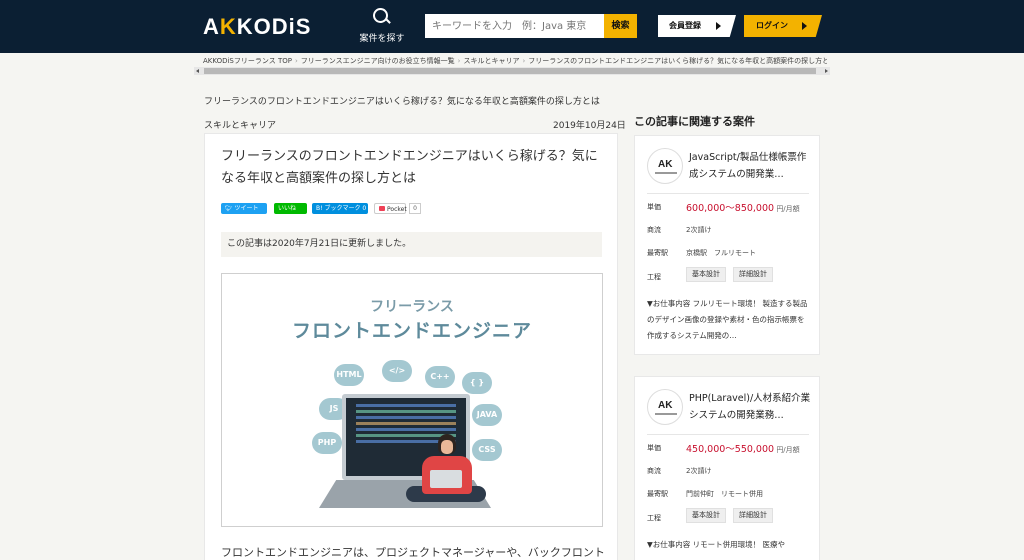 This screenshot has height=560, width=1024. I want to click on cpp-bubble: C++, so click(440, 377).